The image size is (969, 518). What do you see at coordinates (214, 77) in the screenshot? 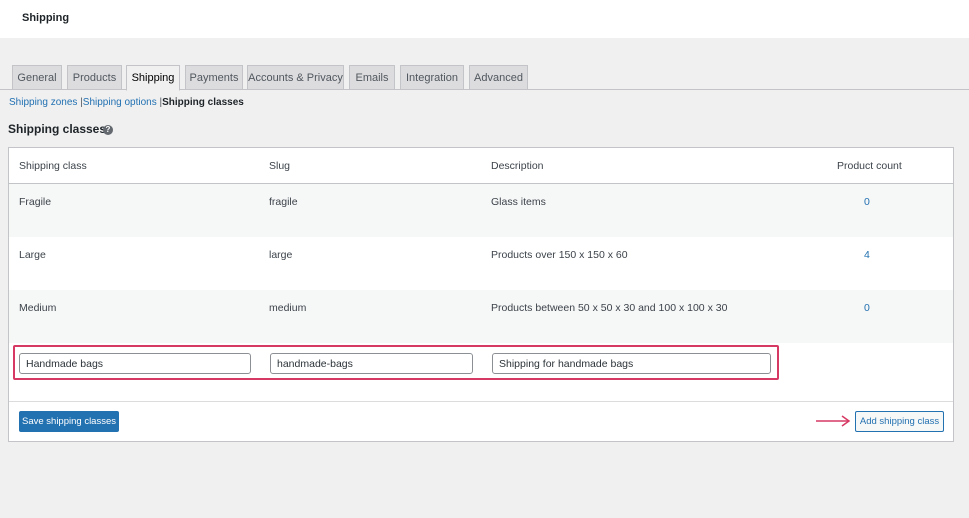
I see `tab-payments: Payments` at bounding box center [214, 77].